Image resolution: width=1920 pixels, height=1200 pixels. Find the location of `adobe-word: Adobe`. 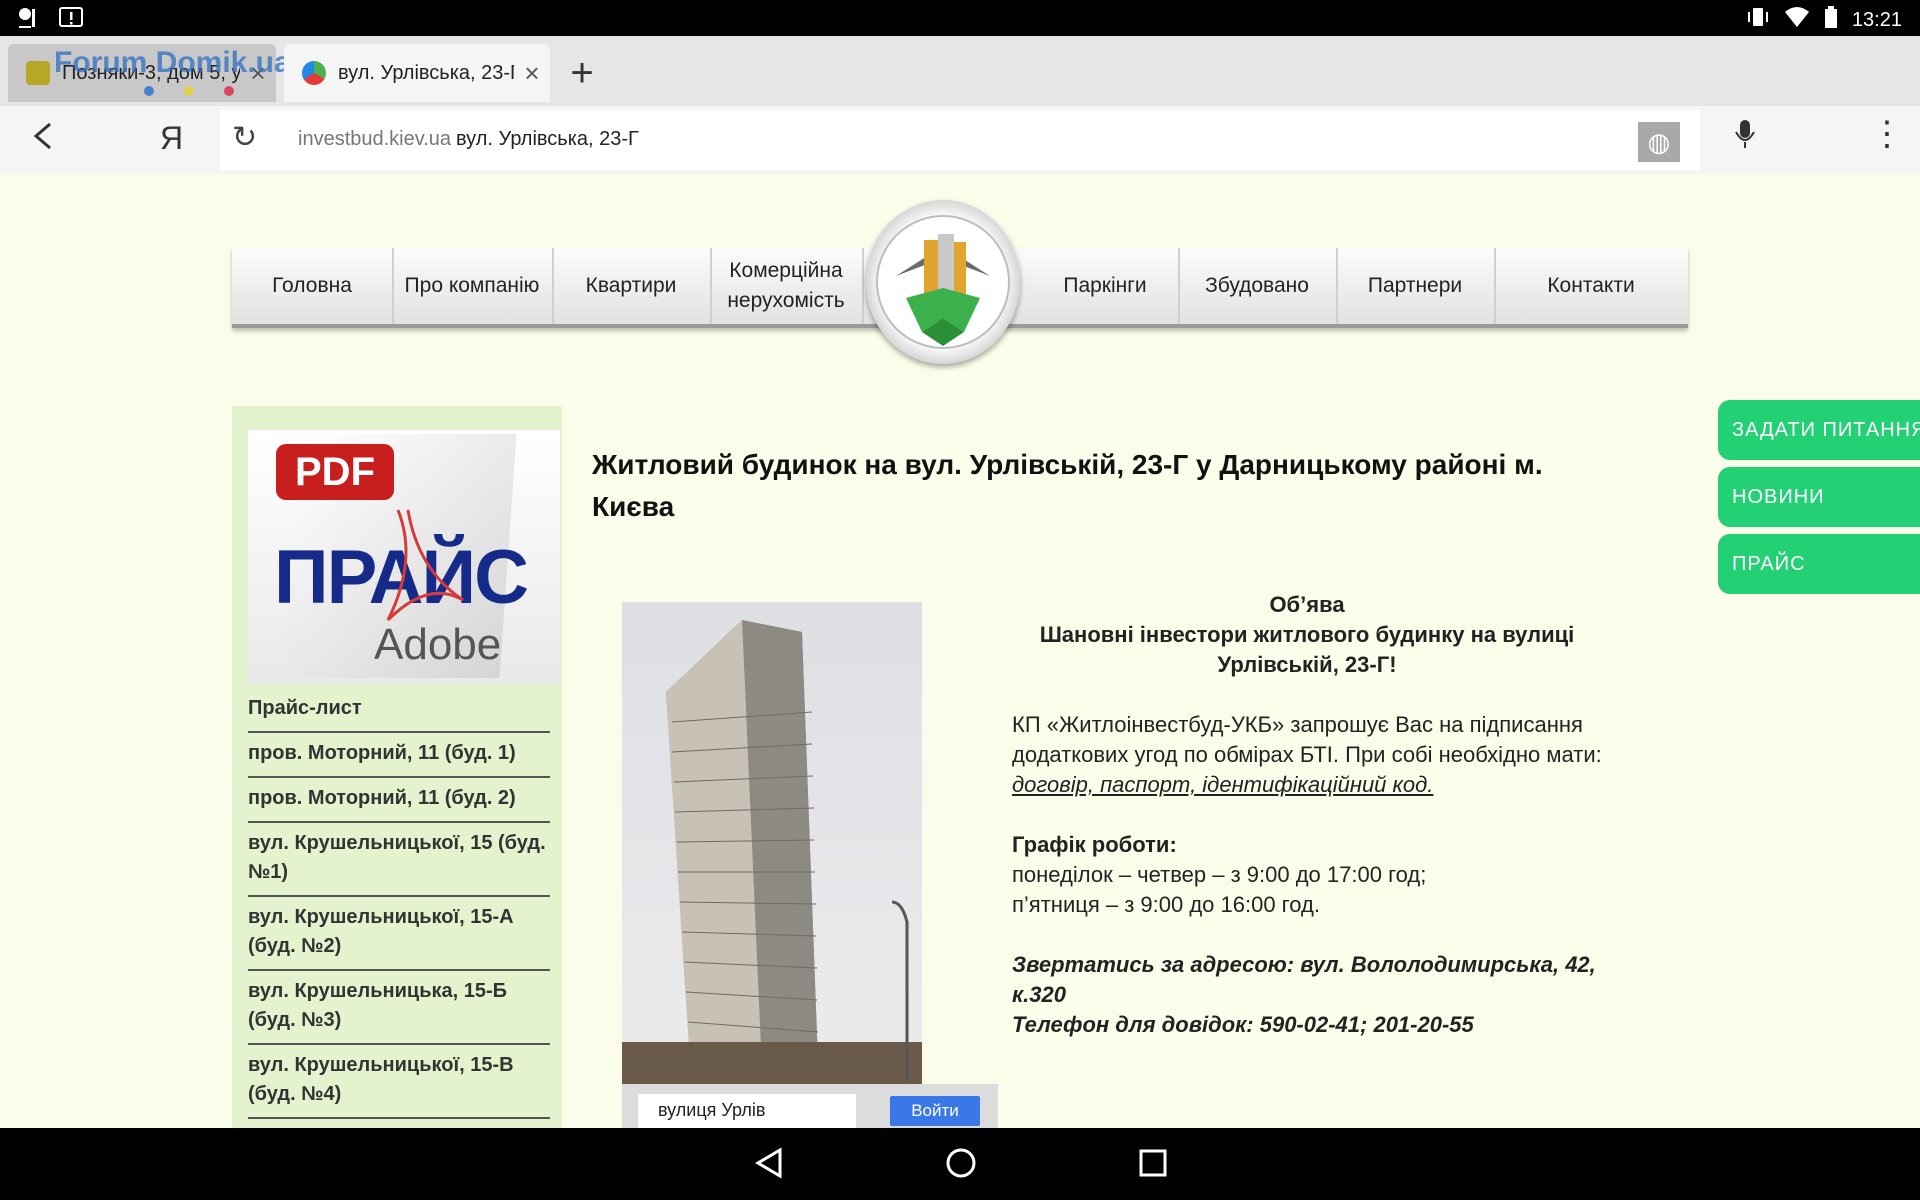

adobe-word: Adobe is located at coordinates (438, 644).